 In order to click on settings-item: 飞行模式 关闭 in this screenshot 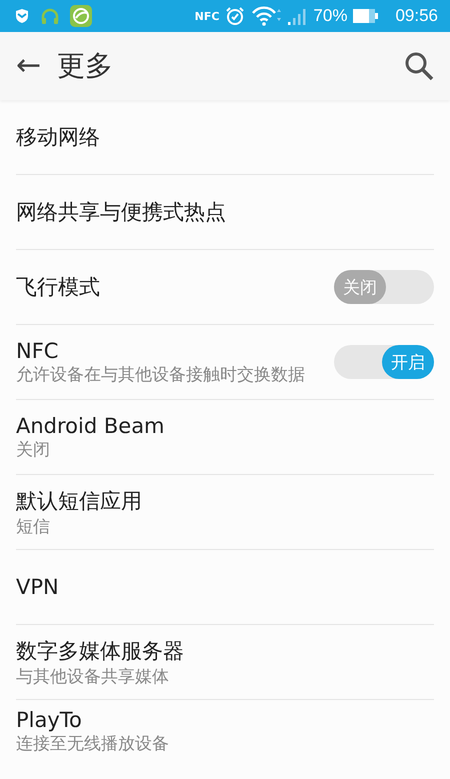, I will do `click(225, 287)`.